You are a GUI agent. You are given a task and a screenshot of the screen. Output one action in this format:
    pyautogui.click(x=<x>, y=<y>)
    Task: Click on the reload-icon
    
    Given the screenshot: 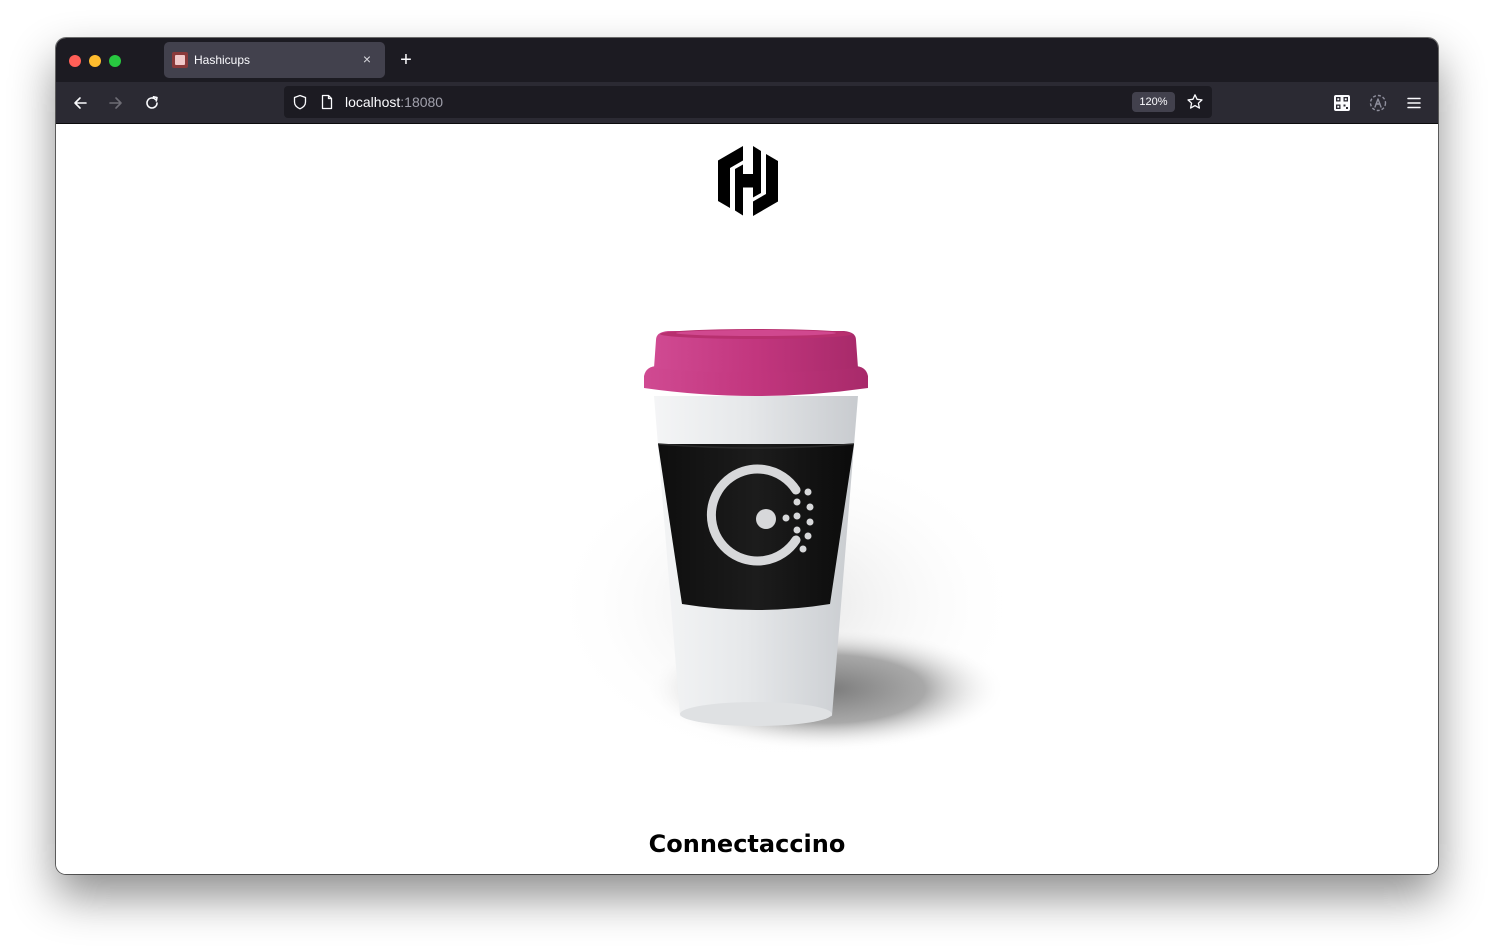 What is the action you would take?
    pyautogui.click(x=152, y=102)
    